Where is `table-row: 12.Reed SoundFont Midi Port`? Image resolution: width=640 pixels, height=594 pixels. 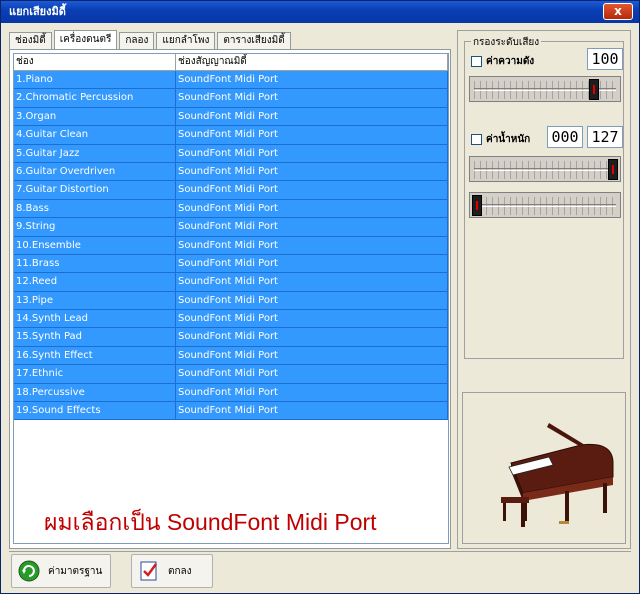 table-row: 12.Reed SoundFont Midi Port is located at coordinates (231, 282).